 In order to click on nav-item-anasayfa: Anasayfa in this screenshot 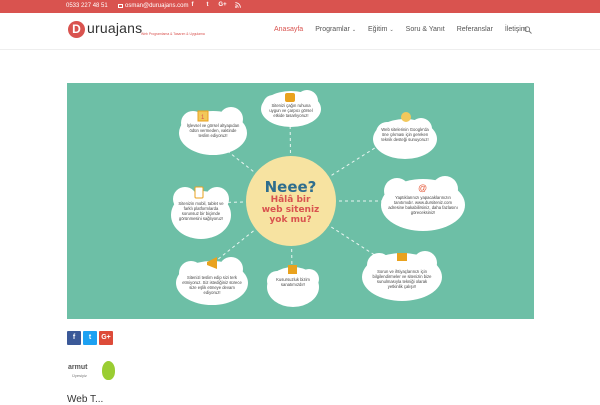, I will do `click(288, 29)`.